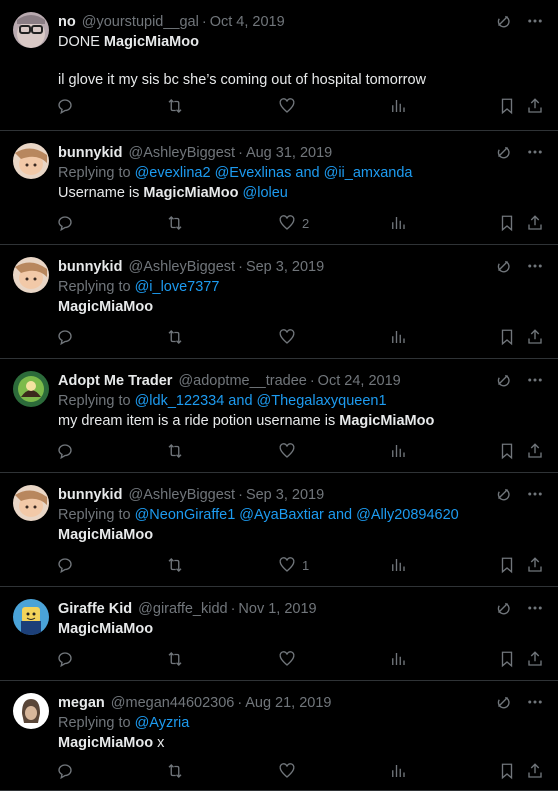  I want to click on replying-to-mentions: @i_love7377, so click(177, 287).